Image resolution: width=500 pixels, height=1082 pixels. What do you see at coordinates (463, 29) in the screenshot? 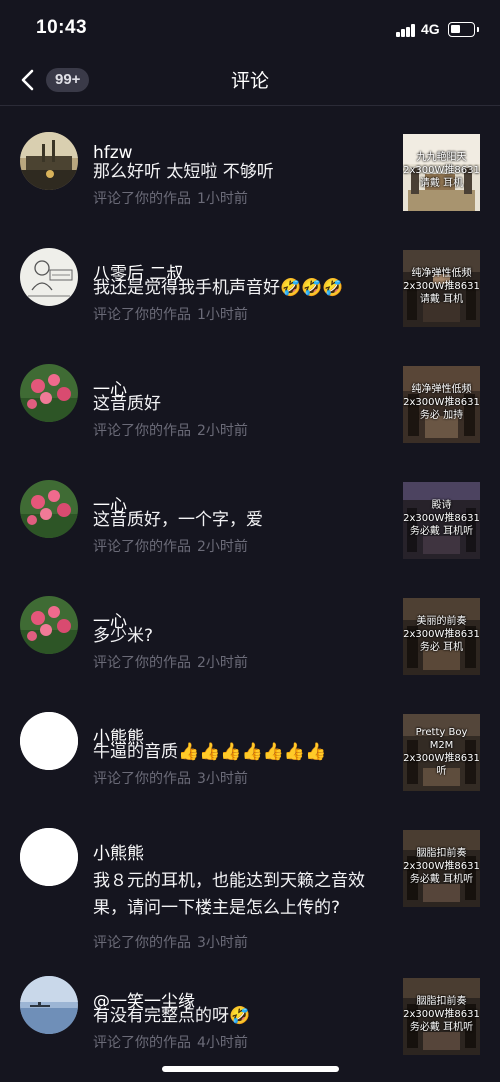
I see `battery-icon` at bounding box center [463, 29].